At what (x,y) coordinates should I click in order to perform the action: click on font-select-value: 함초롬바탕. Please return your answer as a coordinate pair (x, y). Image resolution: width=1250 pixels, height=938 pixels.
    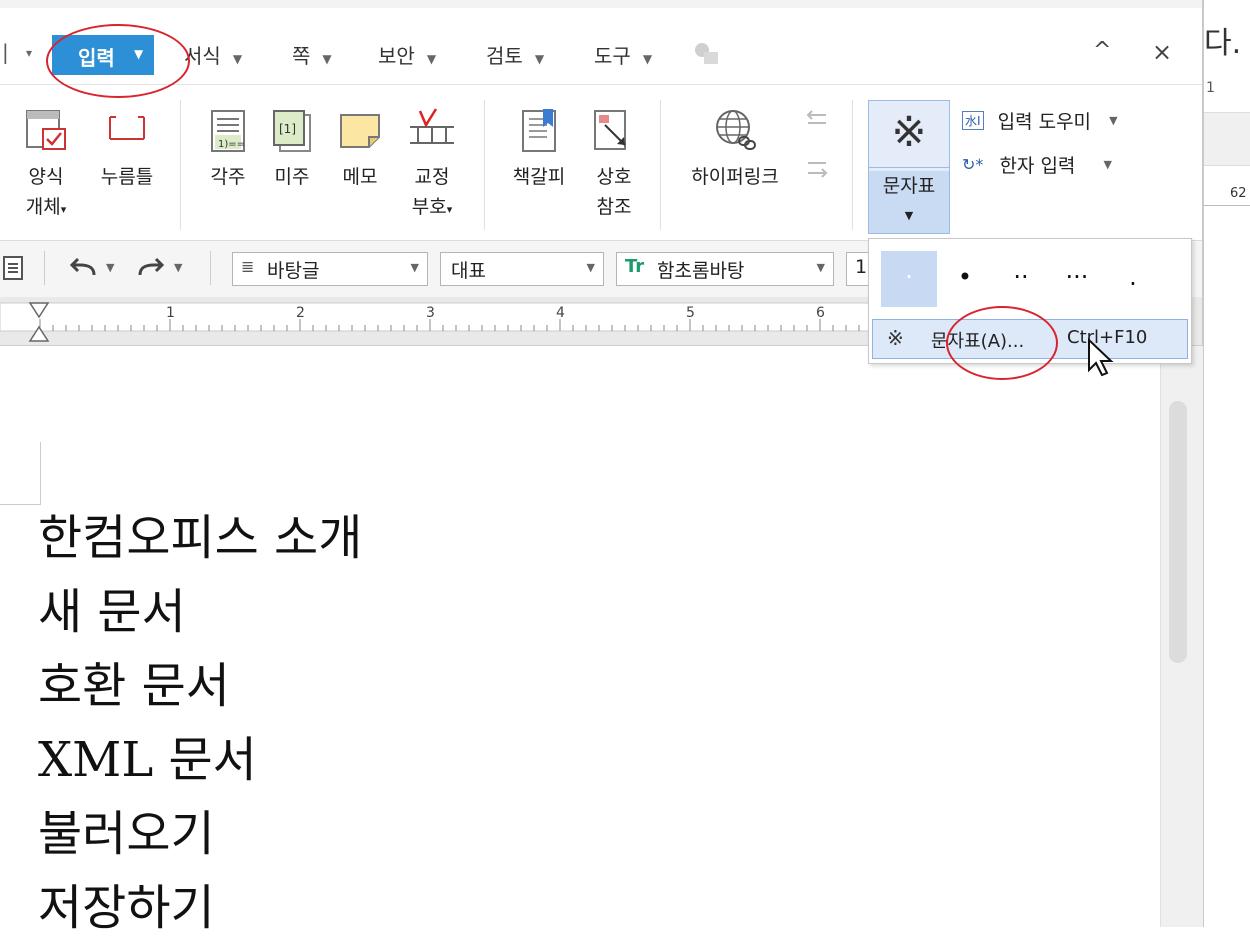
    Looking at the image, I should click on (701, 271).